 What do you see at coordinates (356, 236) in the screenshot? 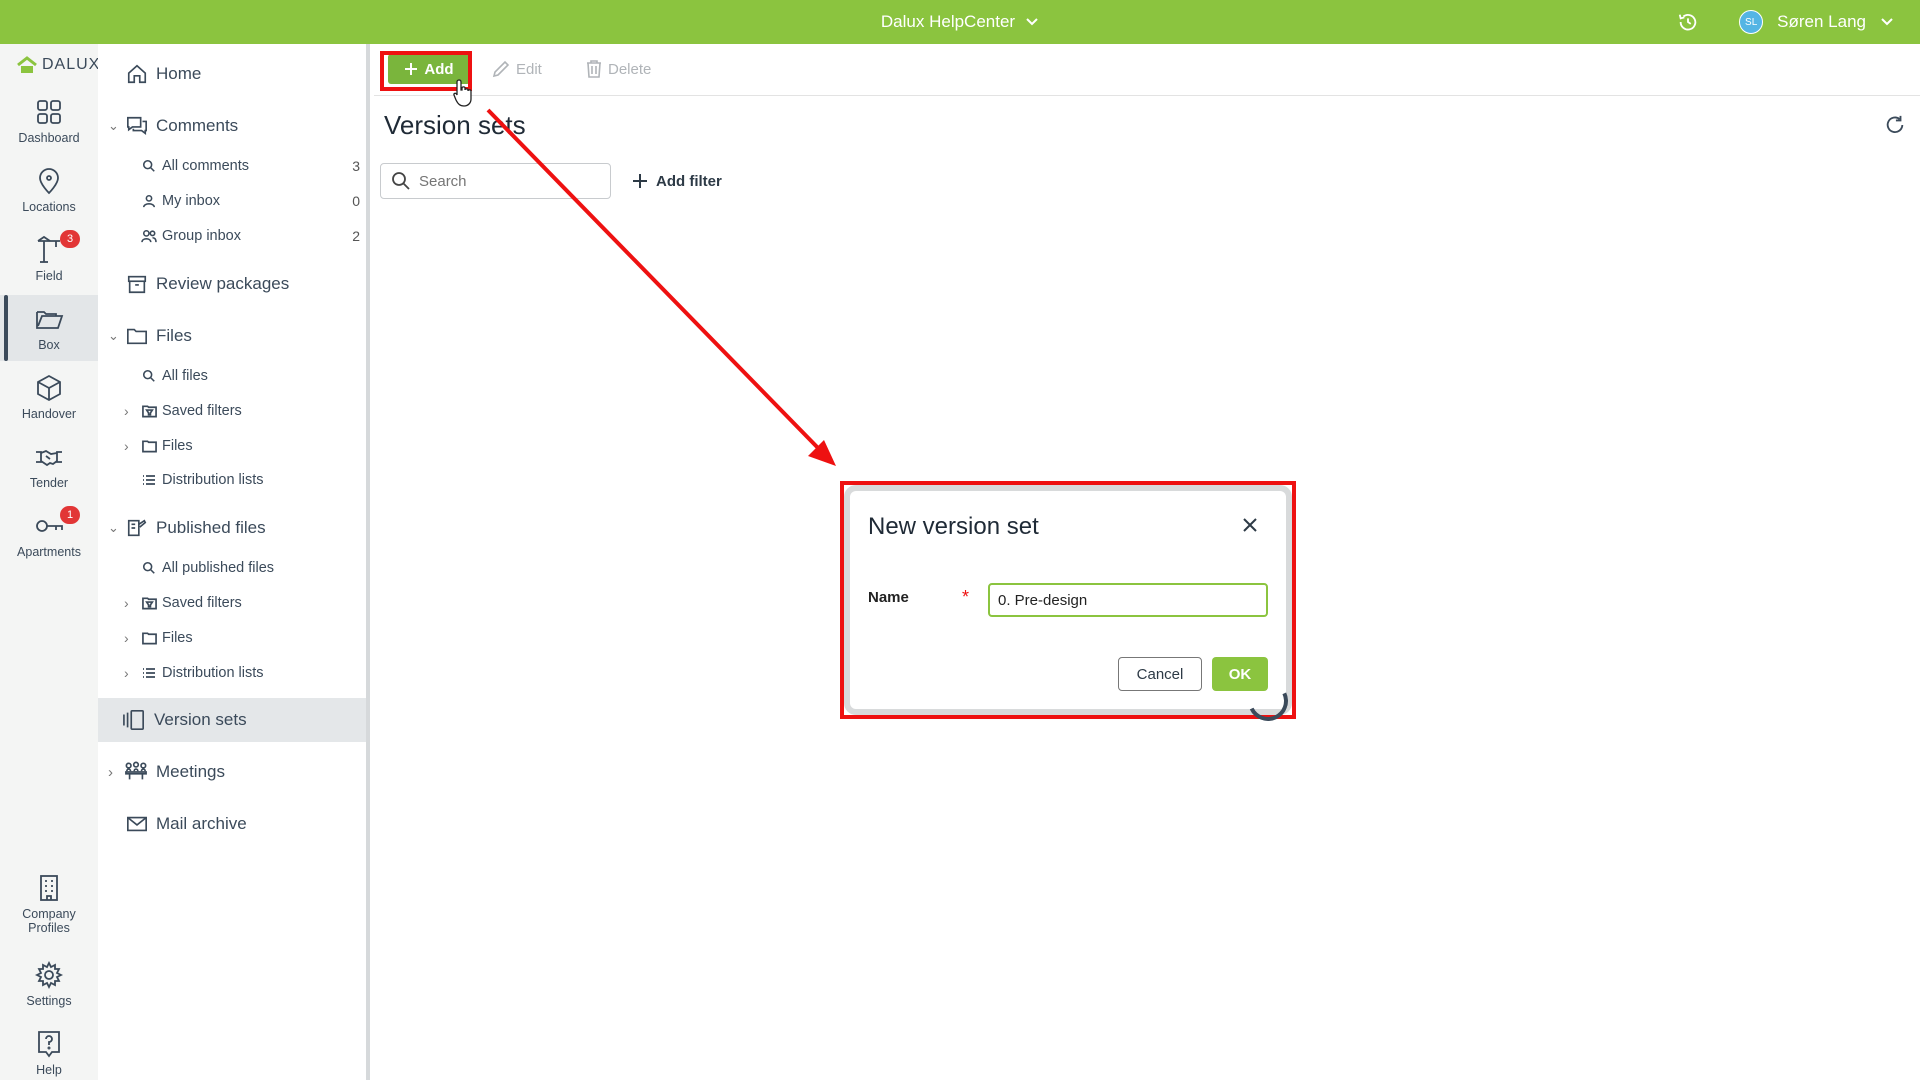
I see `item-count: 2` at bounding box center [356, 236].